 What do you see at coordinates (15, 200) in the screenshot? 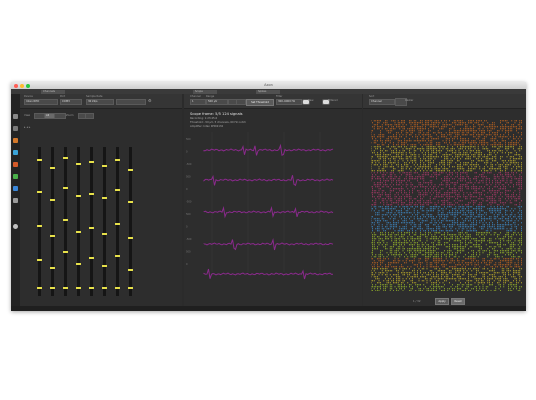
I see `help-icon` at bounding box center [15, 200].